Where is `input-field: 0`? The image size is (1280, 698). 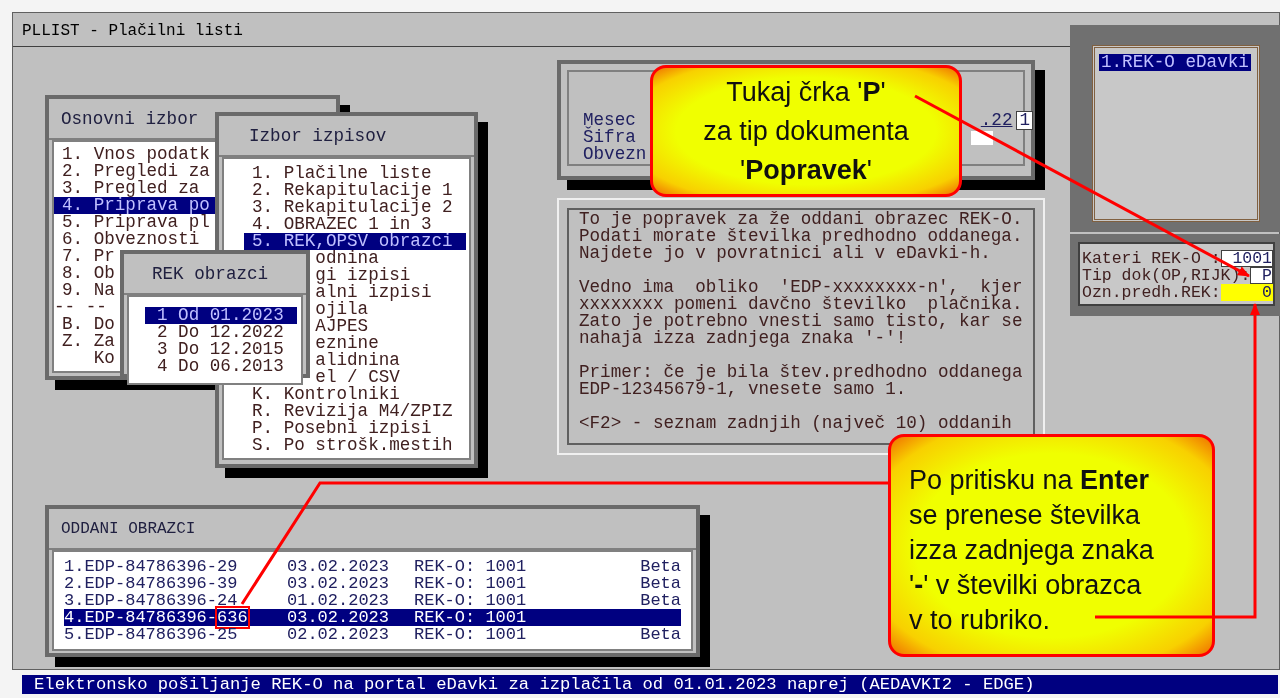 input-field: 0 is located at coordinates (1246, 292).